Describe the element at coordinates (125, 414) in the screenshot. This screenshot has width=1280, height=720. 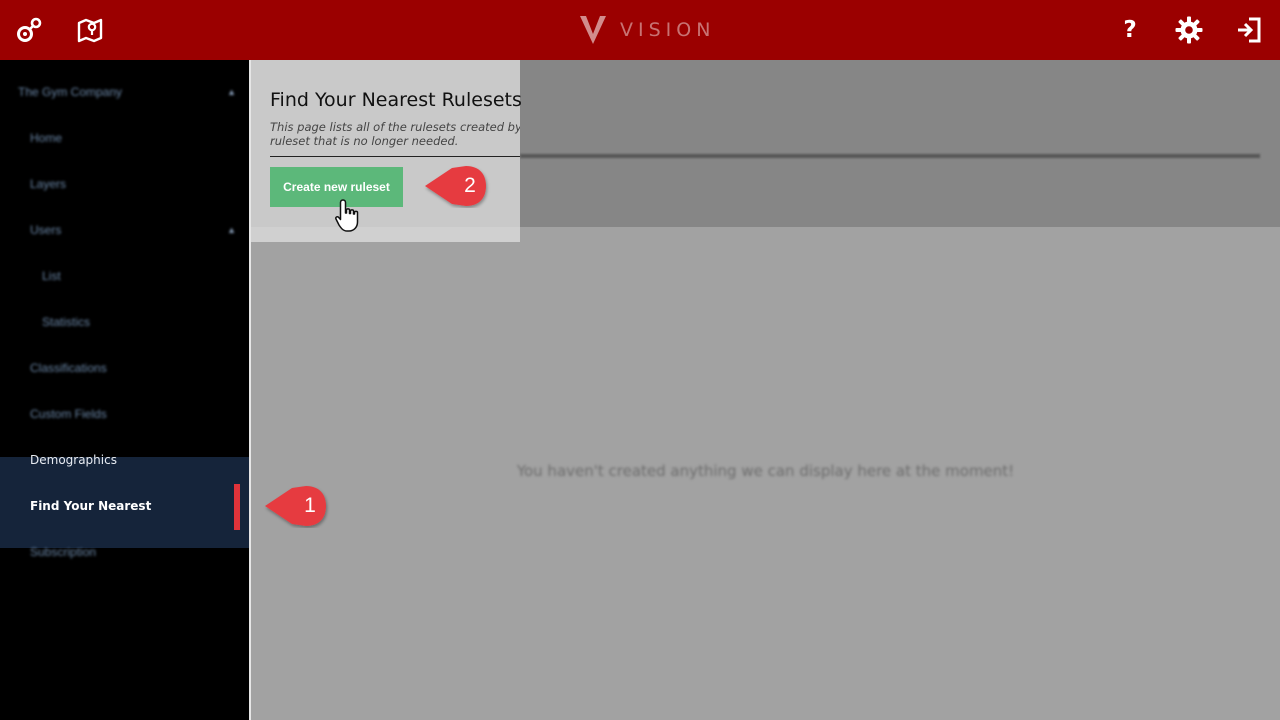
I see `sidebar-item-custom-fields: Custom Fields` at that location.